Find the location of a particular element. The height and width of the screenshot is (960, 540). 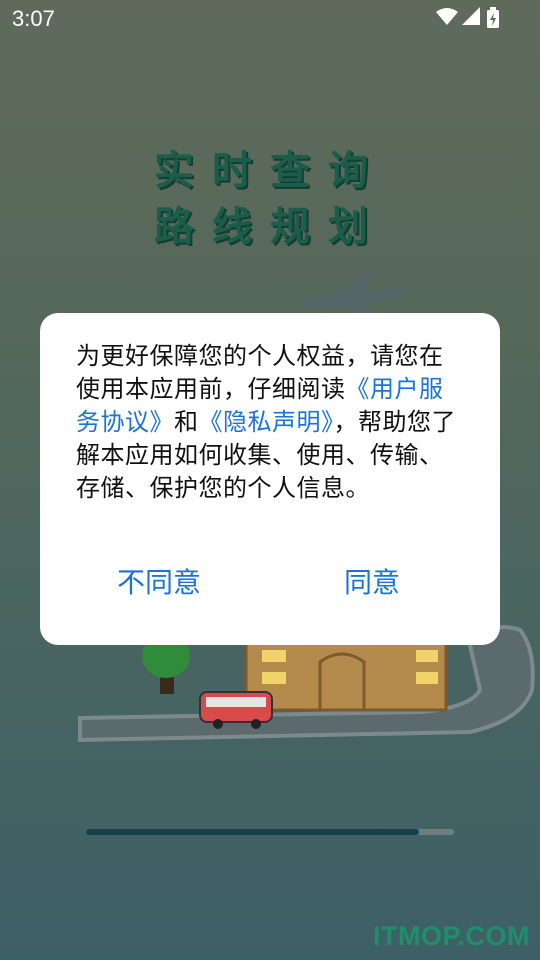

privacy-policy-link: 《隐私声明》 is located at coordinates (266, 422).